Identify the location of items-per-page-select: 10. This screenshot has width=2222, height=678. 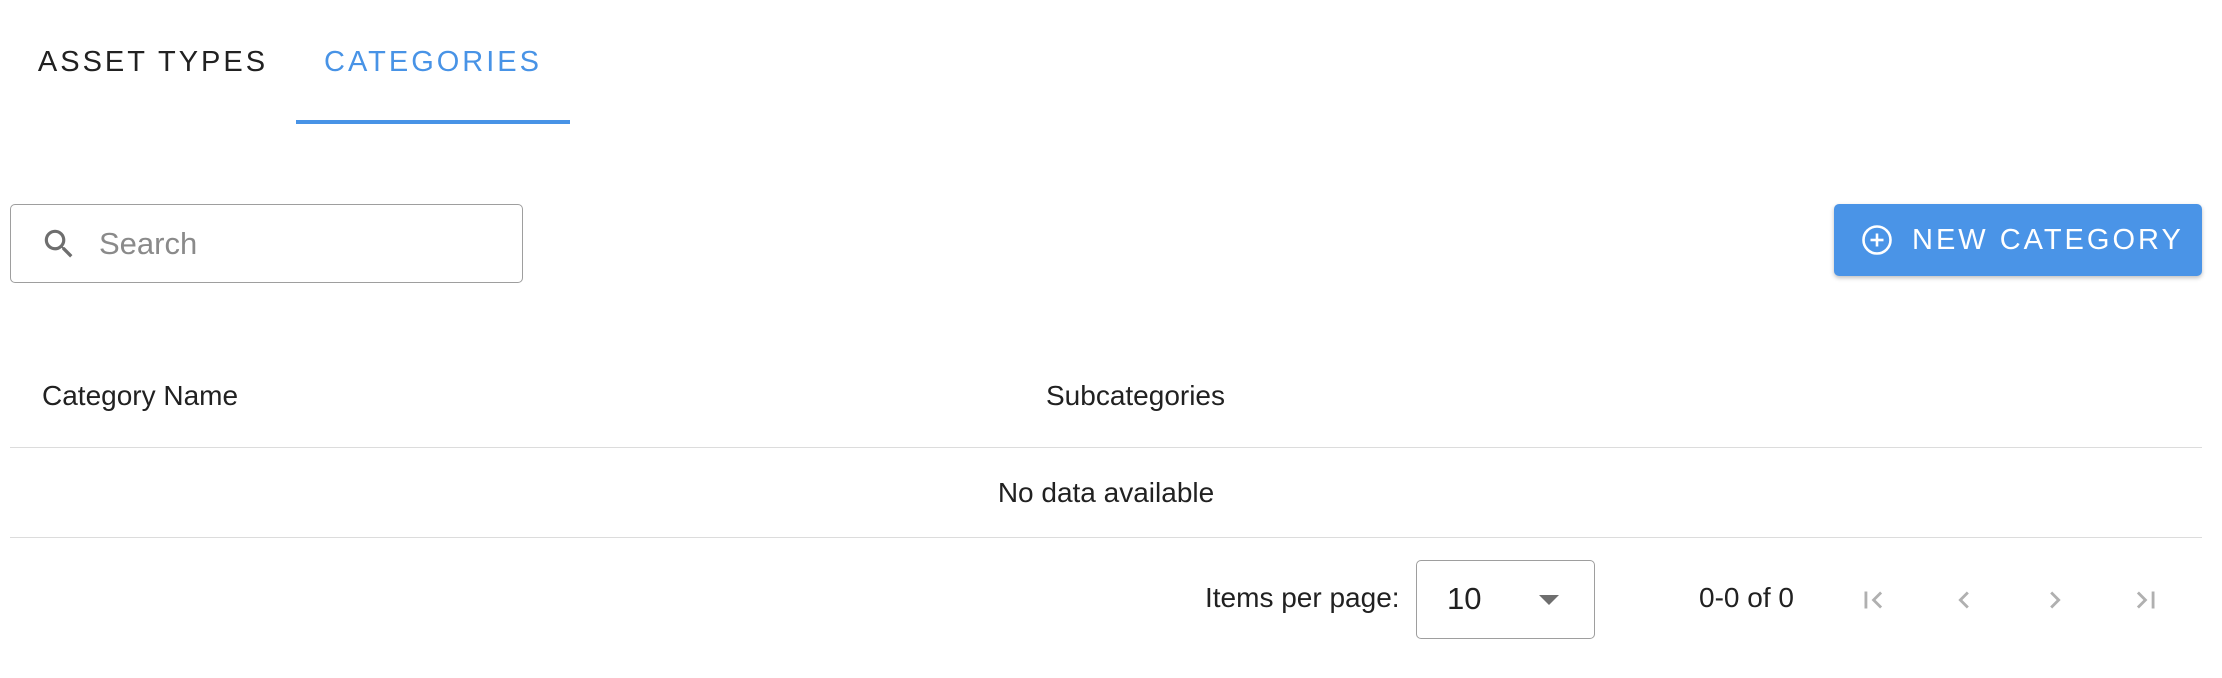
(1505, 599).